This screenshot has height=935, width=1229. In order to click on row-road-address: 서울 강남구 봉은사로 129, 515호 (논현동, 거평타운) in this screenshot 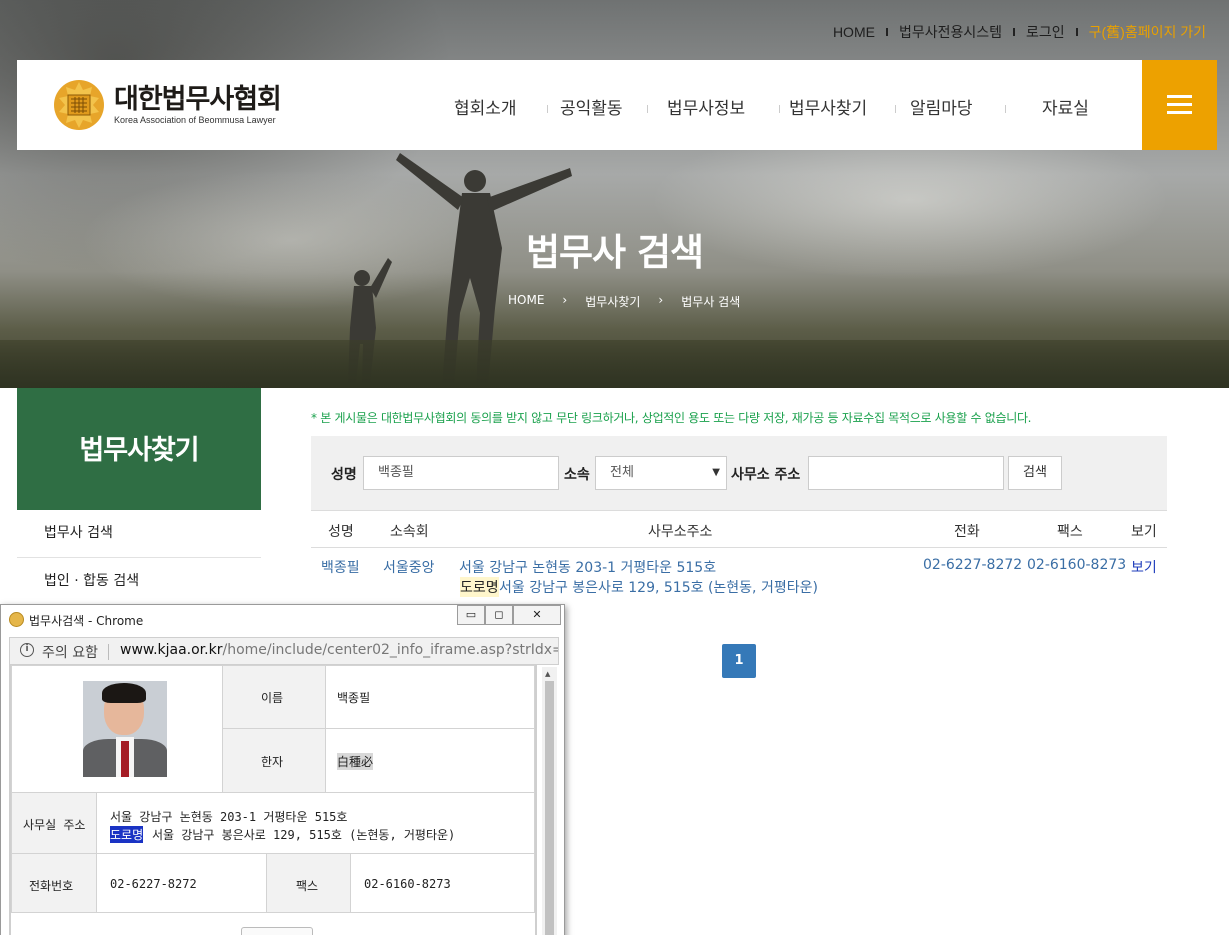, I will do `click(658, 587)`.